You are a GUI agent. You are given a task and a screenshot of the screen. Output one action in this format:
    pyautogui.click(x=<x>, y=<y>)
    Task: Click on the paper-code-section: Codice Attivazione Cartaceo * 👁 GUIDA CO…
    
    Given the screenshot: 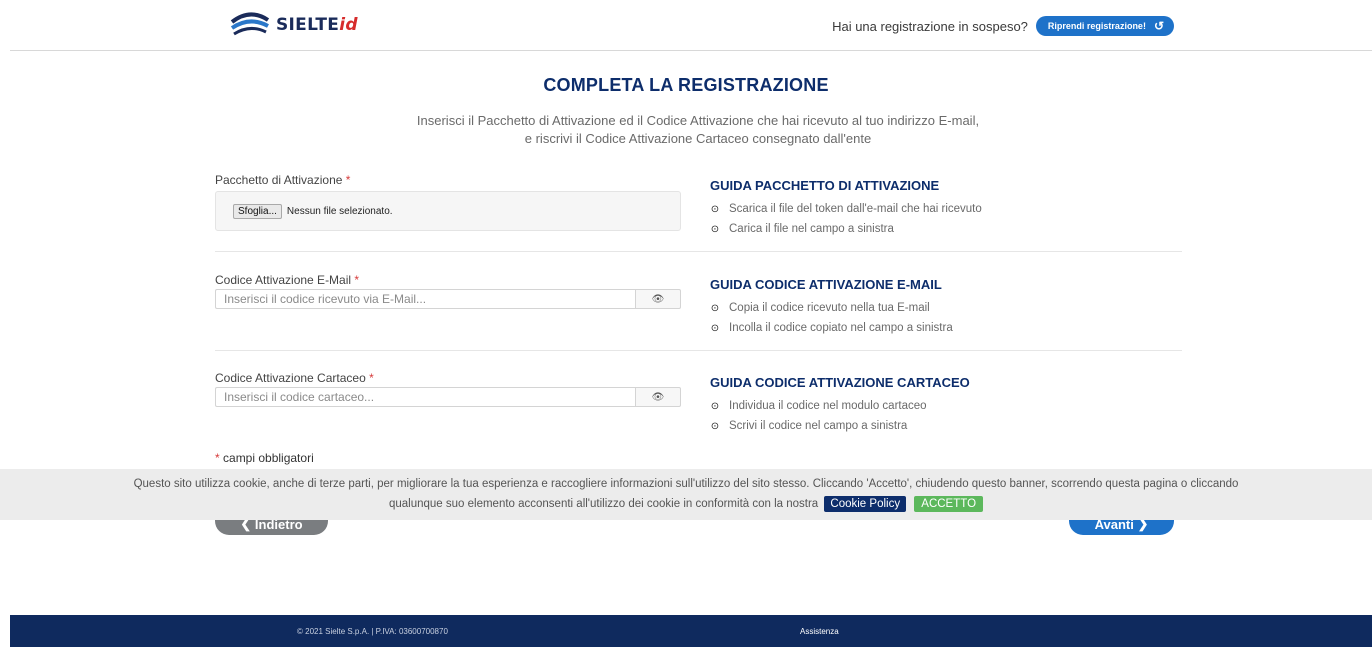 What is the action you would take?
    pyautogui.click(x=698, y=401)
    